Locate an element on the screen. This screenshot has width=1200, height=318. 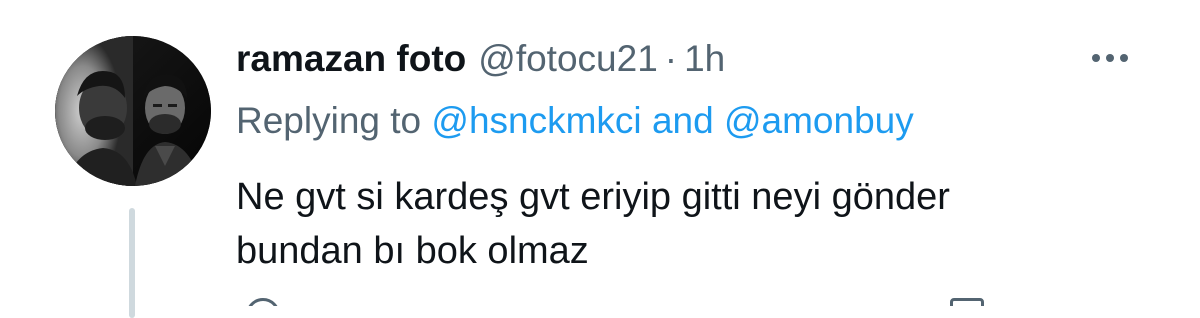
more-options-button is located at coordinates (1110, 58).